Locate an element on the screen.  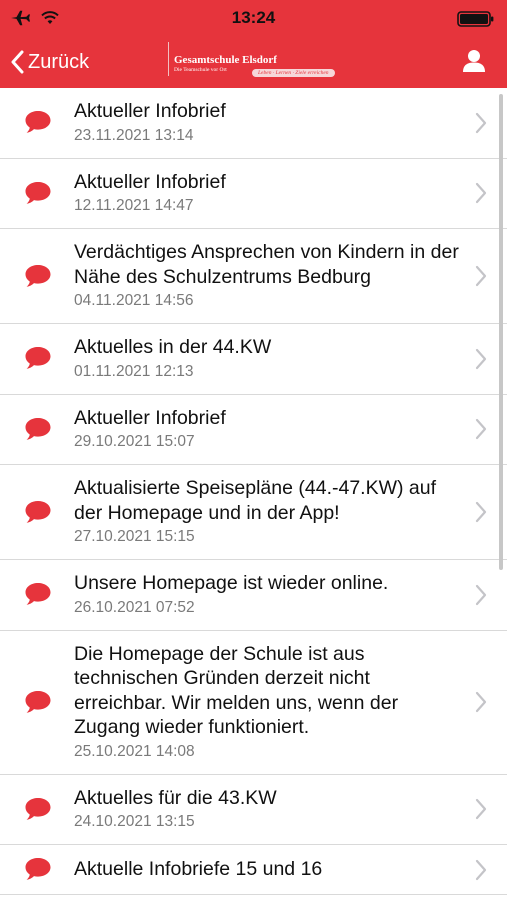
list-item: Aktueller Infobrief 29.10.2021 15:07 is located at coordinates (253, 430).